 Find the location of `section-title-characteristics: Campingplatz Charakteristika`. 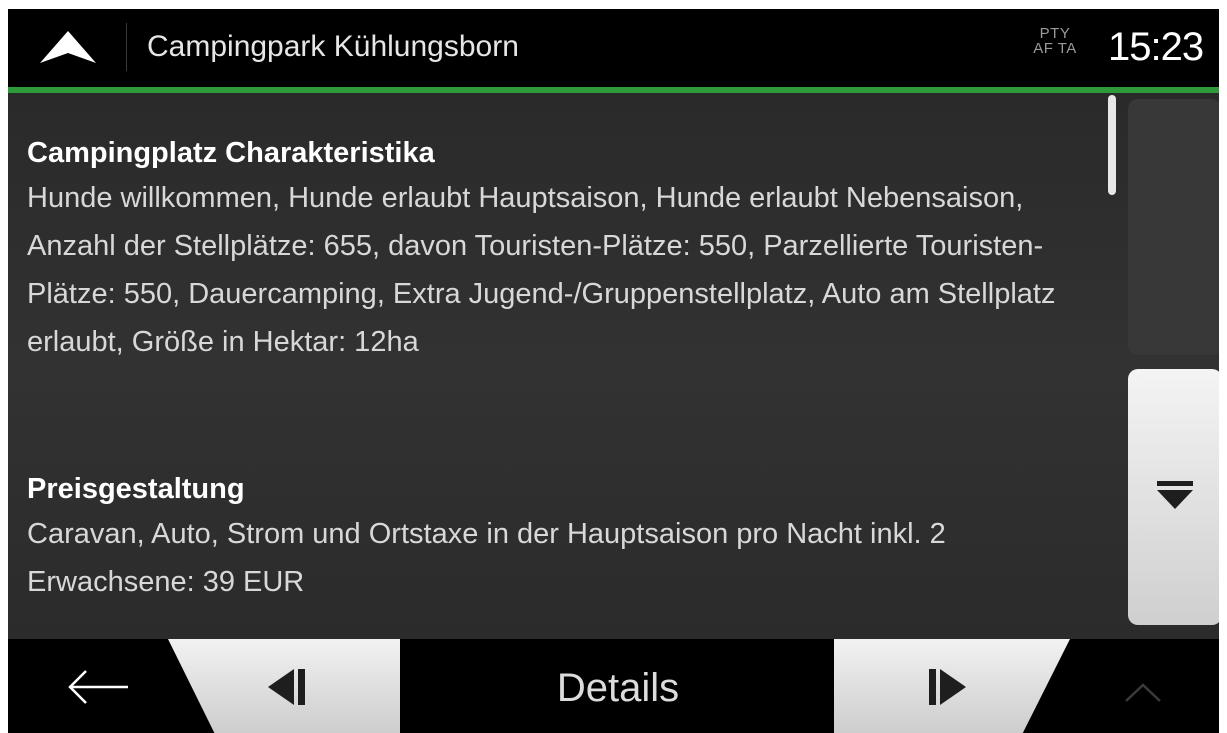

section-title-characteristics: Campingplatz Charakteristika is located at coordinates (231, 153).